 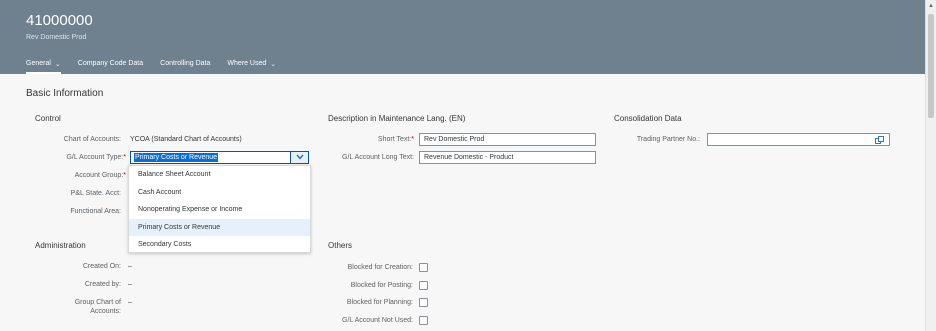 I want to click on short-text-label: Short Text:*, so click(x=396, y=139).